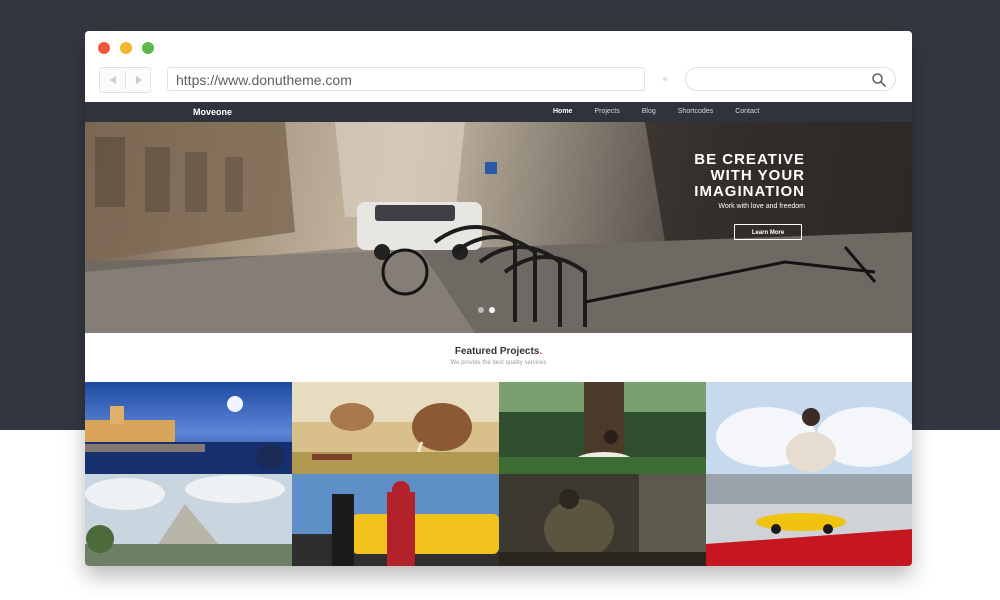  What do you see at coordinates (498, 66) in the screenshot?
I see `browser-toolbar: https://www.donutheme.com` at bounding box center [498, 66].